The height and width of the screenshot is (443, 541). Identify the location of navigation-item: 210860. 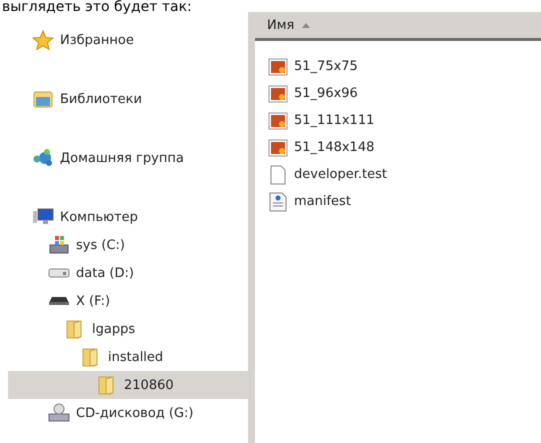
(128, 385).